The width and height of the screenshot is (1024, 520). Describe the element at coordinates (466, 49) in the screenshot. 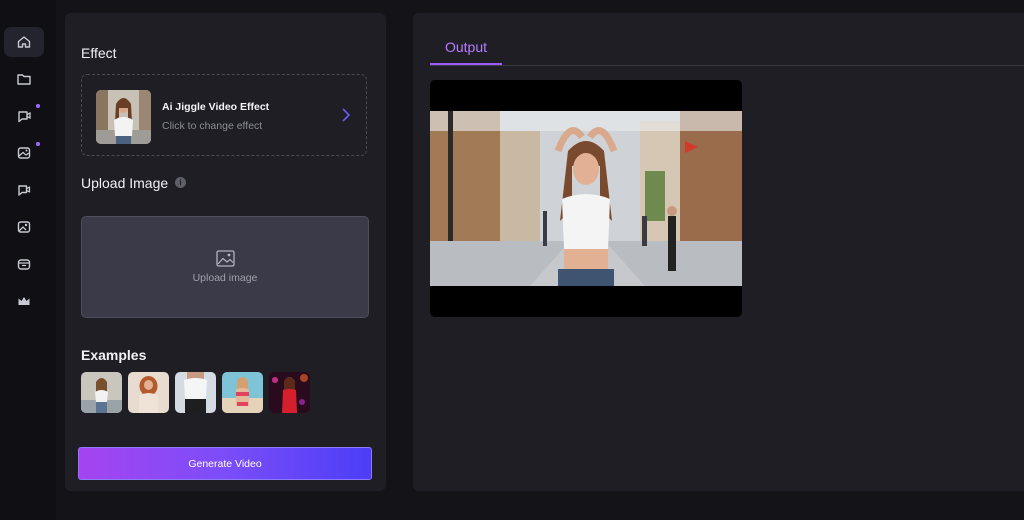

I see `tab-output: Output` at that location.